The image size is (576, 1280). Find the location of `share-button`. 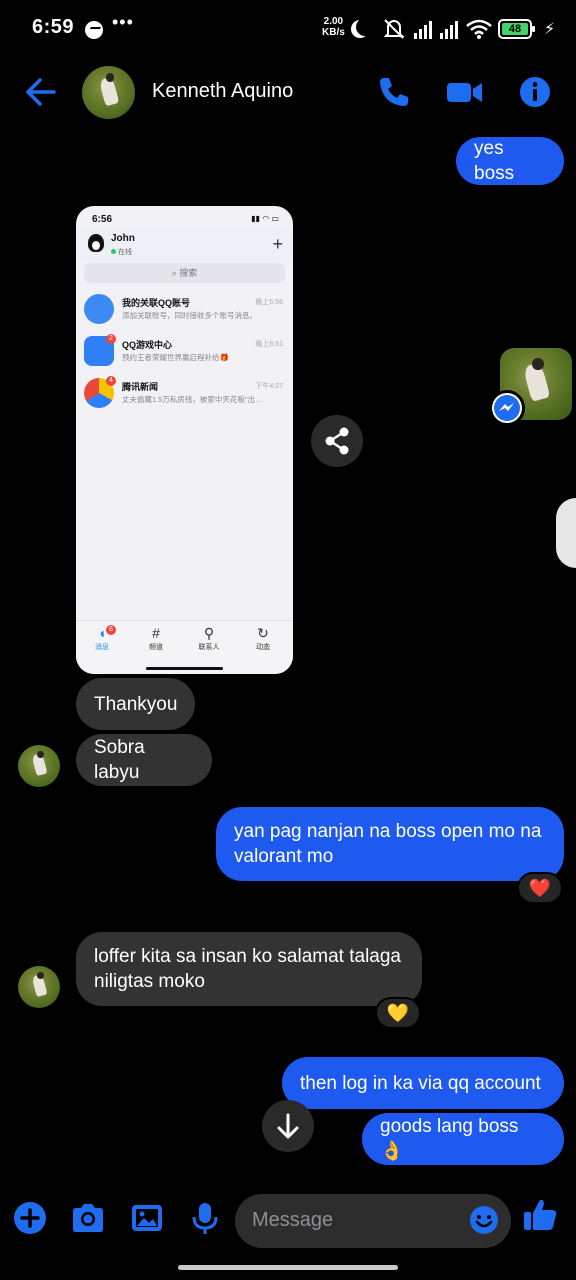

share-button is located at coordinates (337, 441).